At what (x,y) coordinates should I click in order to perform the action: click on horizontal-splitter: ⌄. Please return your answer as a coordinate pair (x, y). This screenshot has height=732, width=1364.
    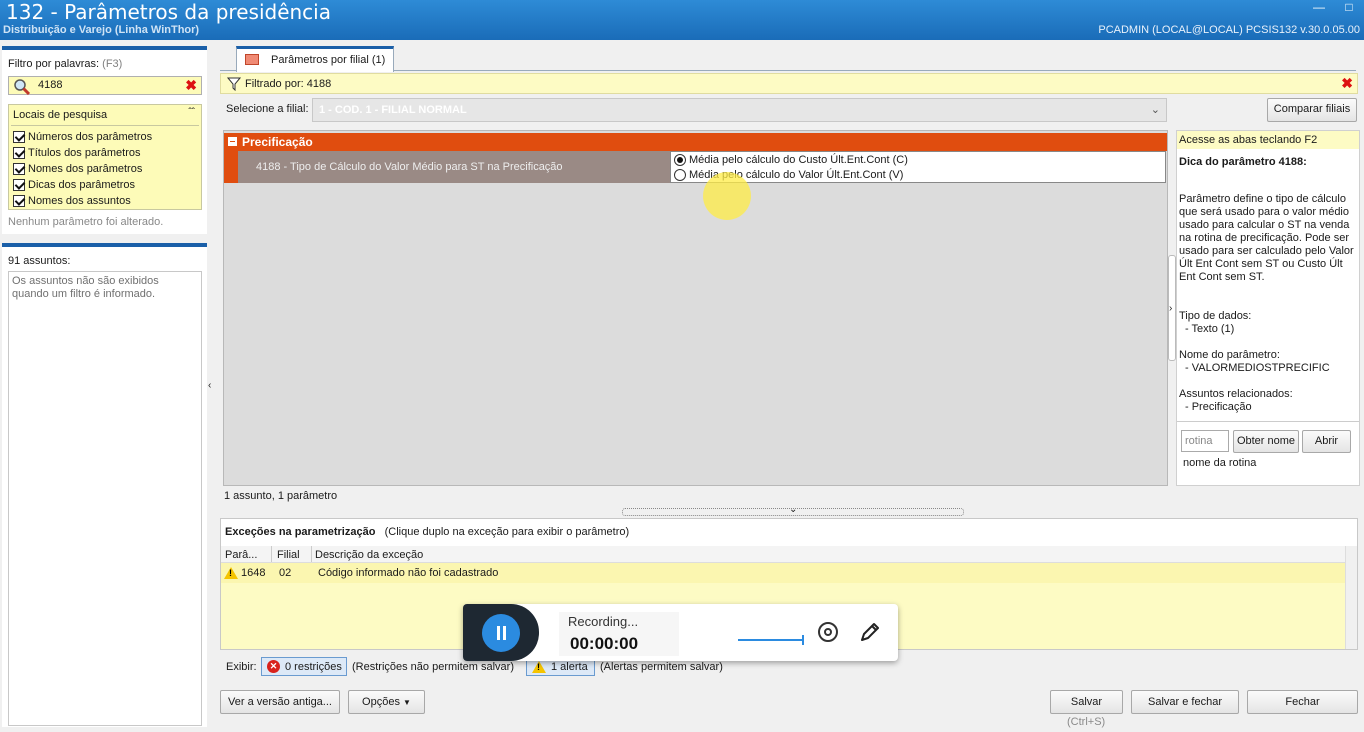
    Looking at the image, I should click on (793, 510).